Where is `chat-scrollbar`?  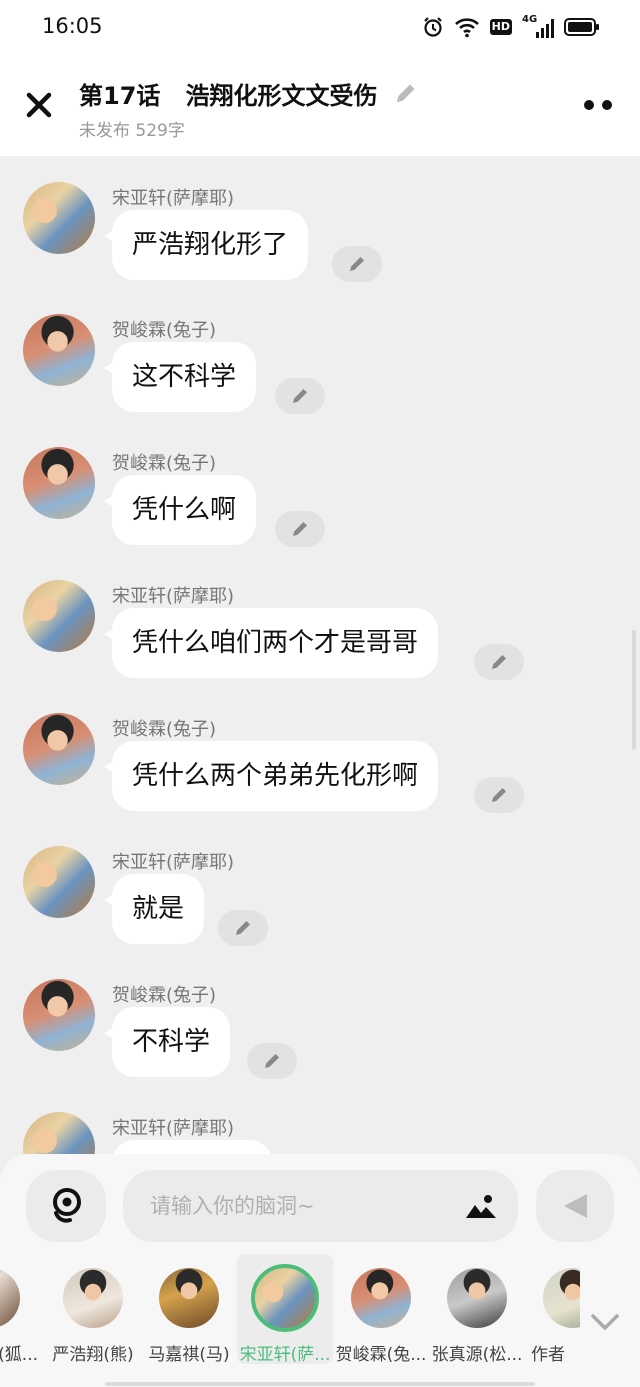
chat-scrollbar is located at coordinates (634, 690).